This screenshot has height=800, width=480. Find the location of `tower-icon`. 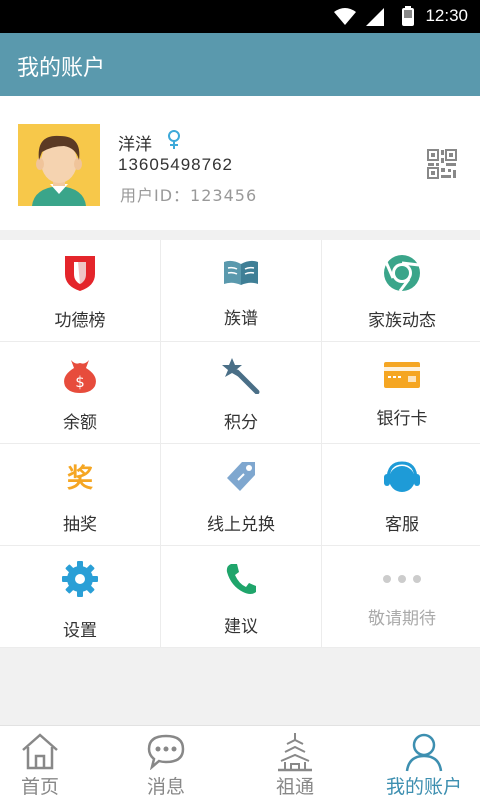

tower-icon is located at coordinates (295, 752).